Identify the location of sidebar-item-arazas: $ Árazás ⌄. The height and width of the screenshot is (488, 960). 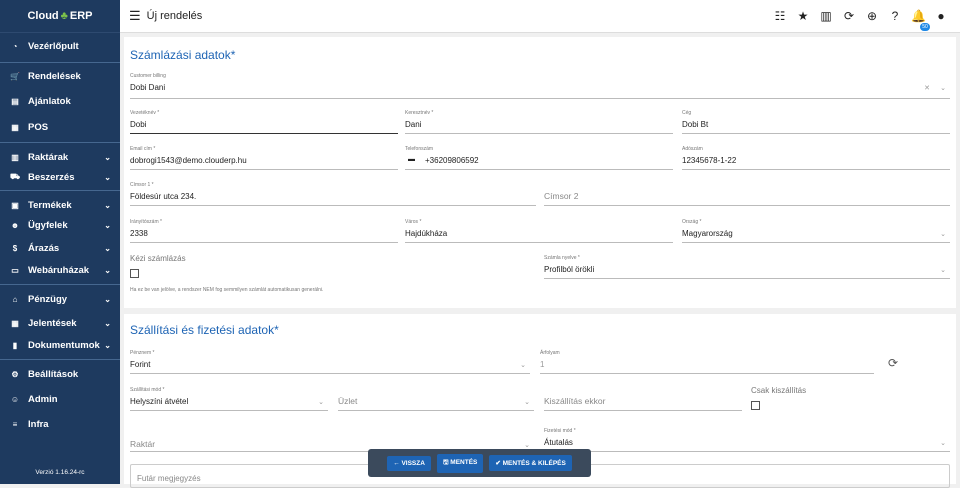
(60, 248).